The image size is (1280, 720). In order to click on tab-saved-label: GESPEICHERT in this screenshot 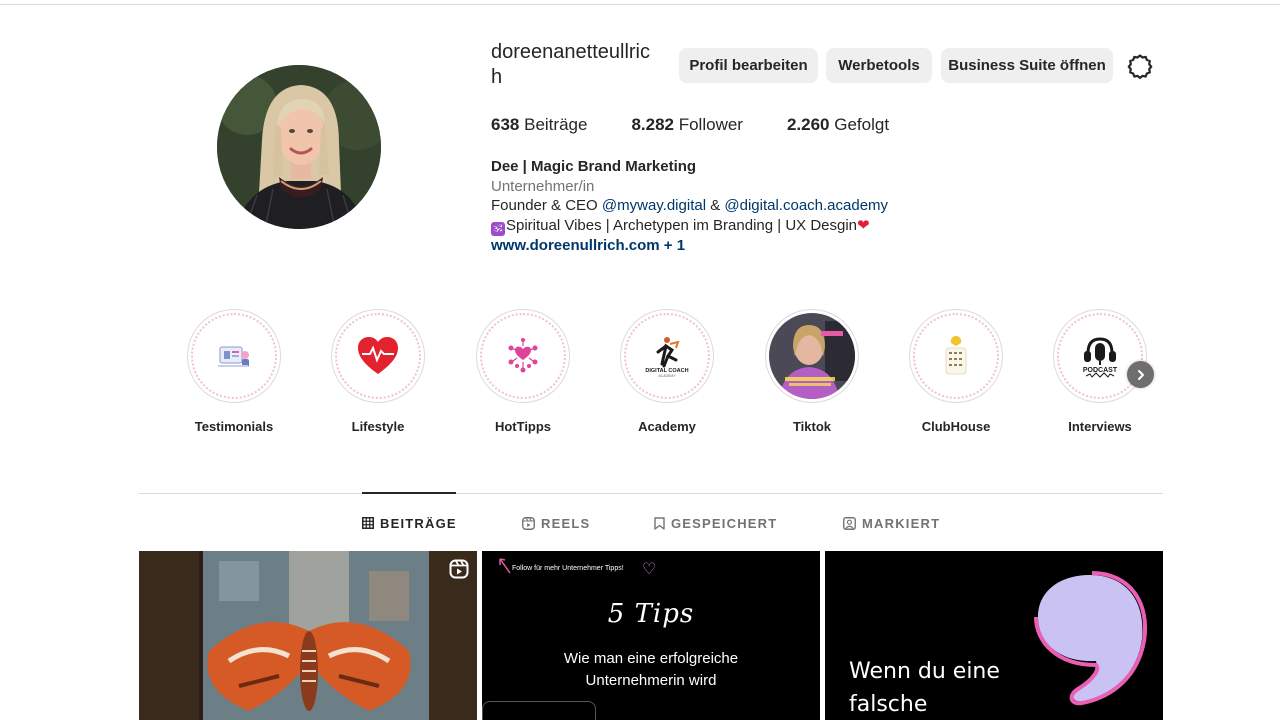, I will do `click(724, 523)`.